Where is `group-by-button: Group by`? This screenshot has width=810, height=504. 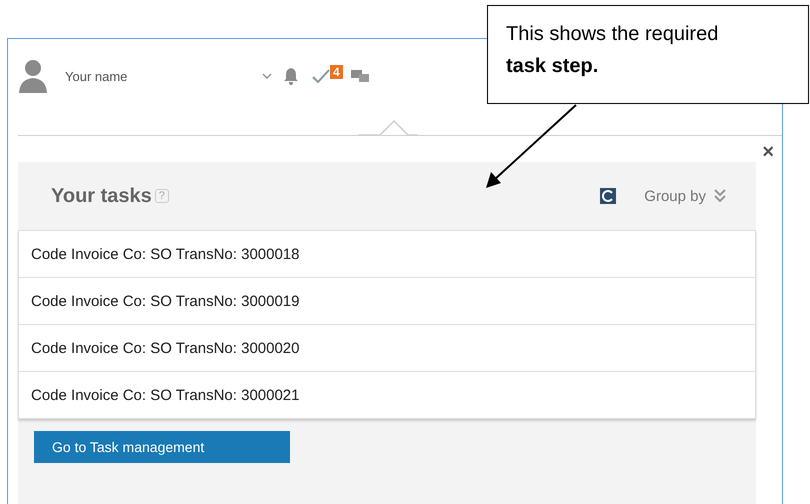 group-by-button: Group by is located at coordinates (675, 196).